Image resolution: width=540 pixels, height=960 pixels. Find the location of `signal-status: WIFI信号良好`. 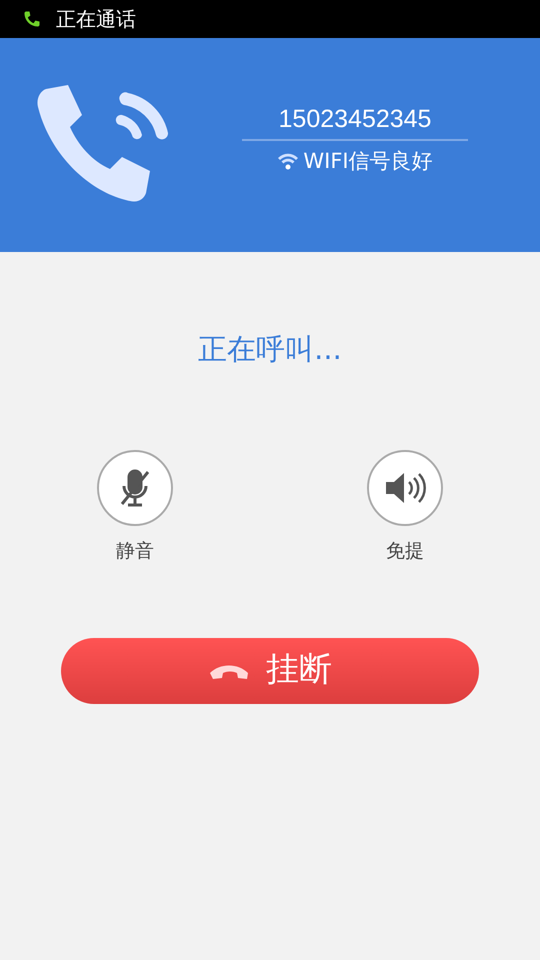

signal-status: WIFI信号良好 is located at coordinates (368, 161).